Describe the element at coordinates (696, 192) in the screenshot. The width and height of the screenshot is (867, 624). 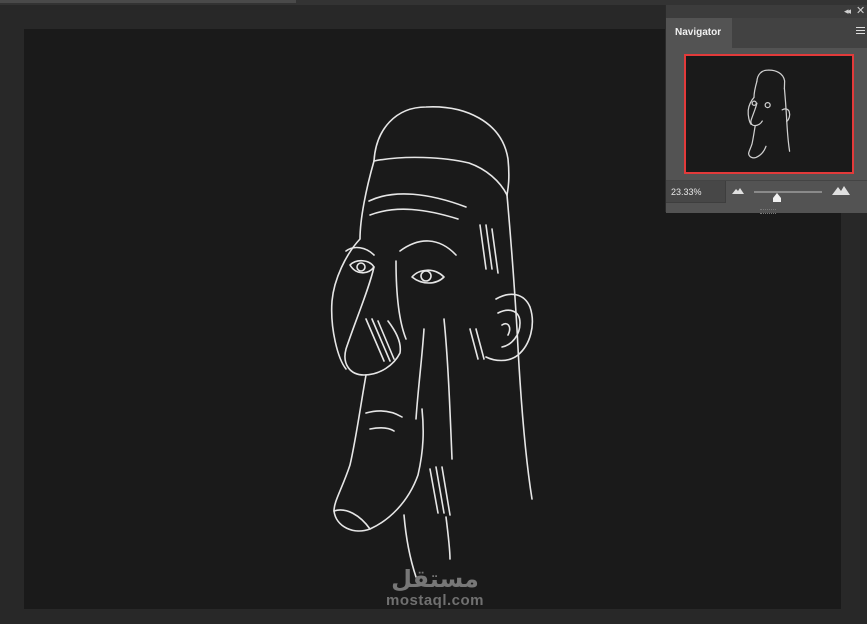
I see `zoom-percentage-field: 23.33%` at that location.